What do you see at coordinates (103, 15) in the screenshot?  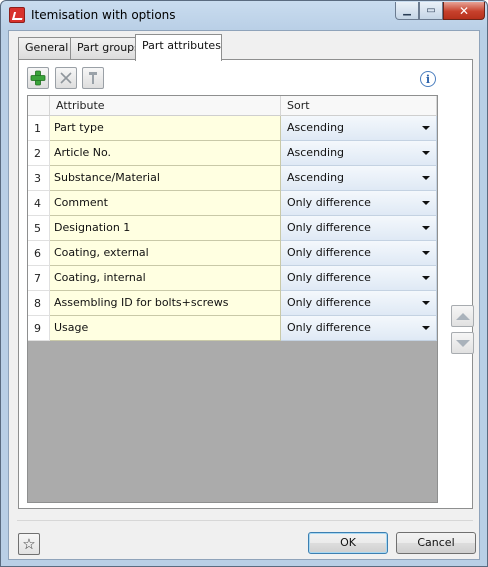 I see `window-title: Itemisation with options` at bounding box center [103, 15].